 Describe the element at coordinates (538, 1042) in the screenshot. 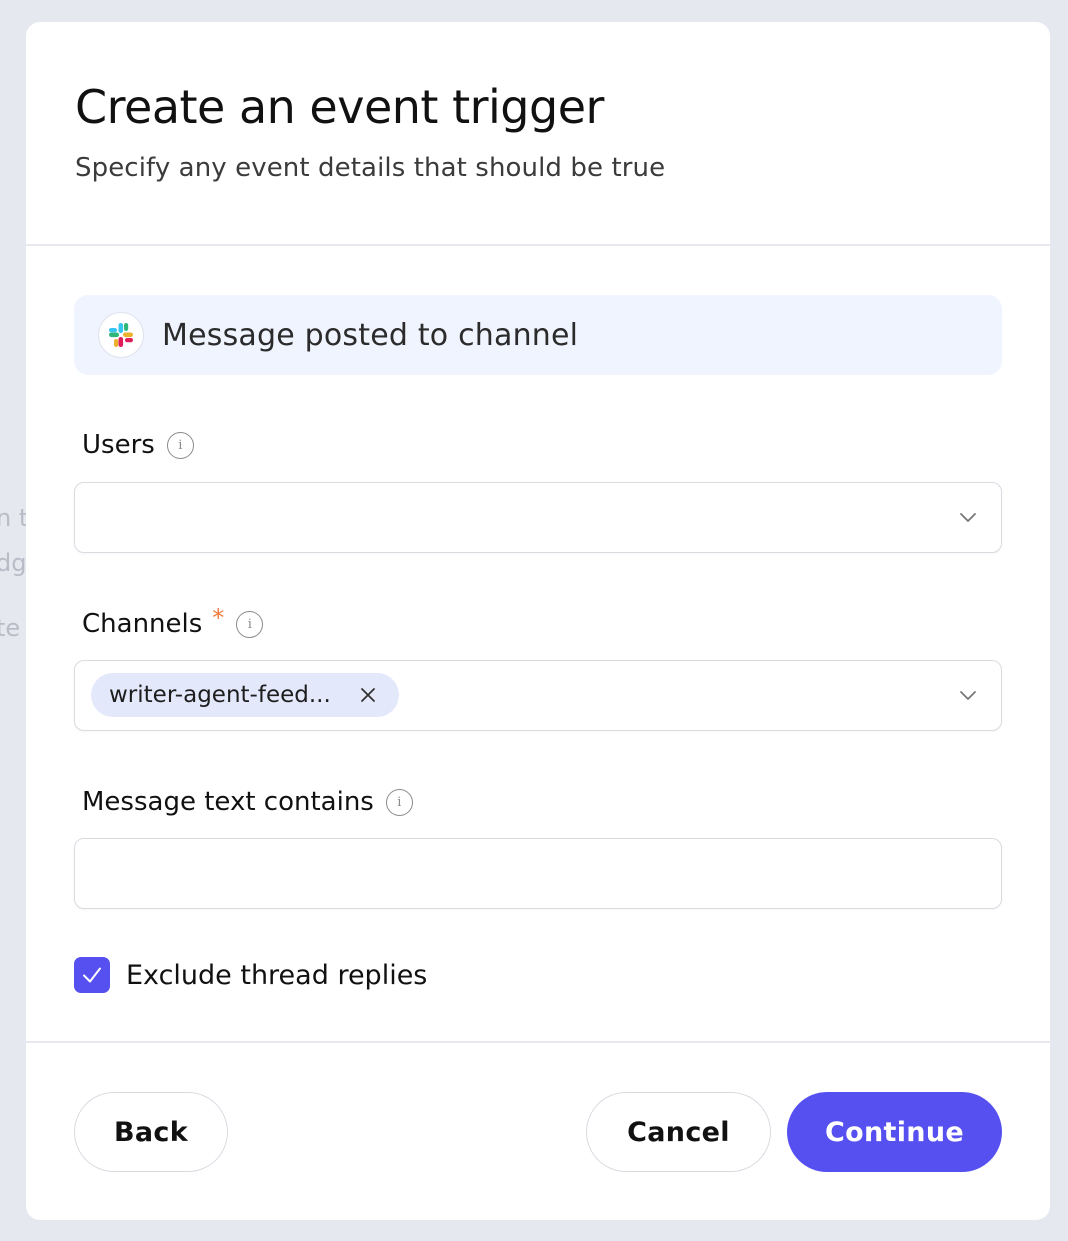

I see `footer-divider` at that location.